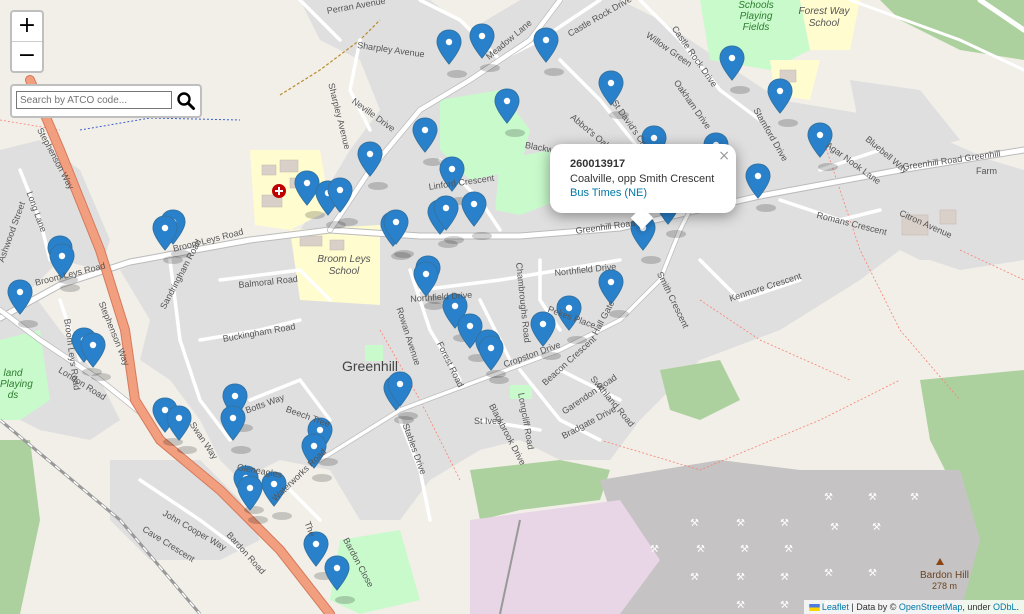  Describe the element at coordinates (642, 179) in the screenshot. I see `popup-stop-name: Coalville, opp Smith Crescent` at that location.